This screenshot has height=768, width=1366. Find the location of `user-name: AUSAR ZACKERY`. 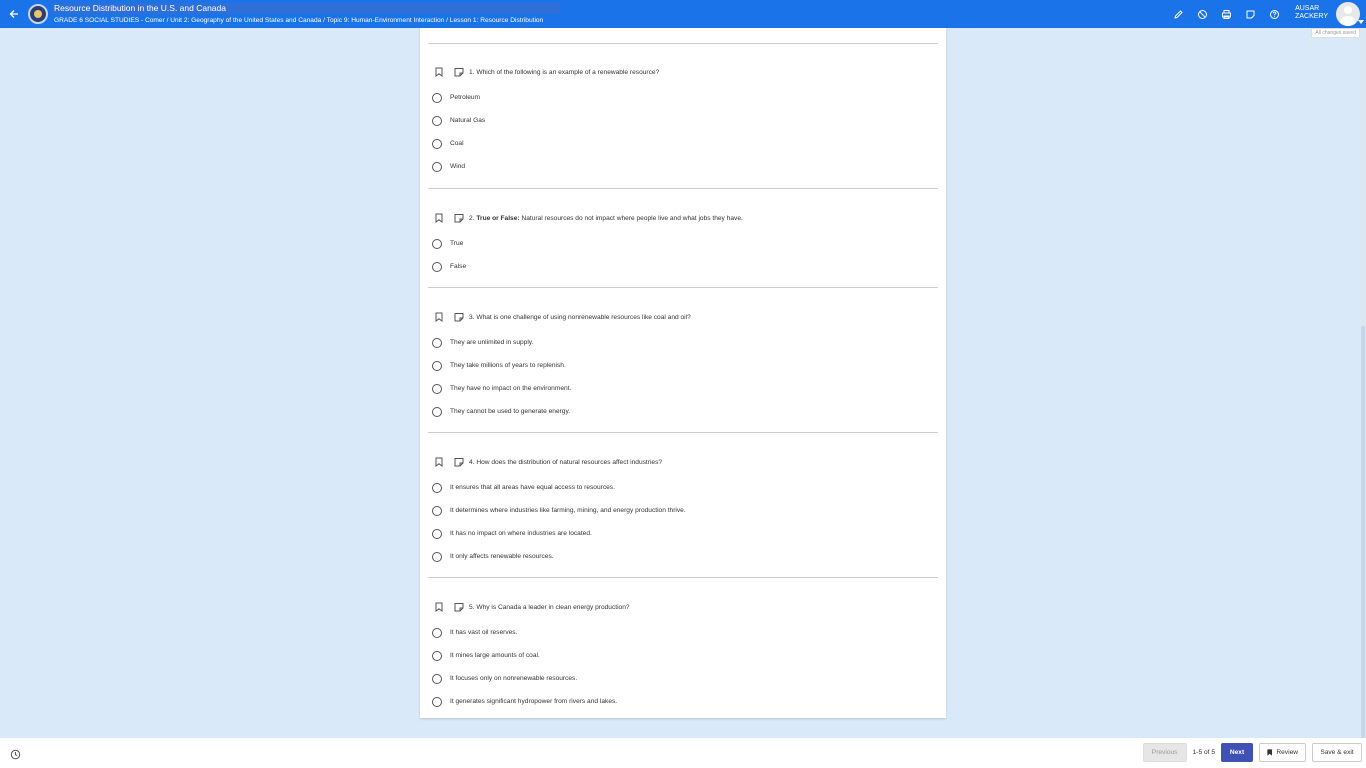

user-name: AUSAR ZACKERY is located at coordinates (1311, 13).